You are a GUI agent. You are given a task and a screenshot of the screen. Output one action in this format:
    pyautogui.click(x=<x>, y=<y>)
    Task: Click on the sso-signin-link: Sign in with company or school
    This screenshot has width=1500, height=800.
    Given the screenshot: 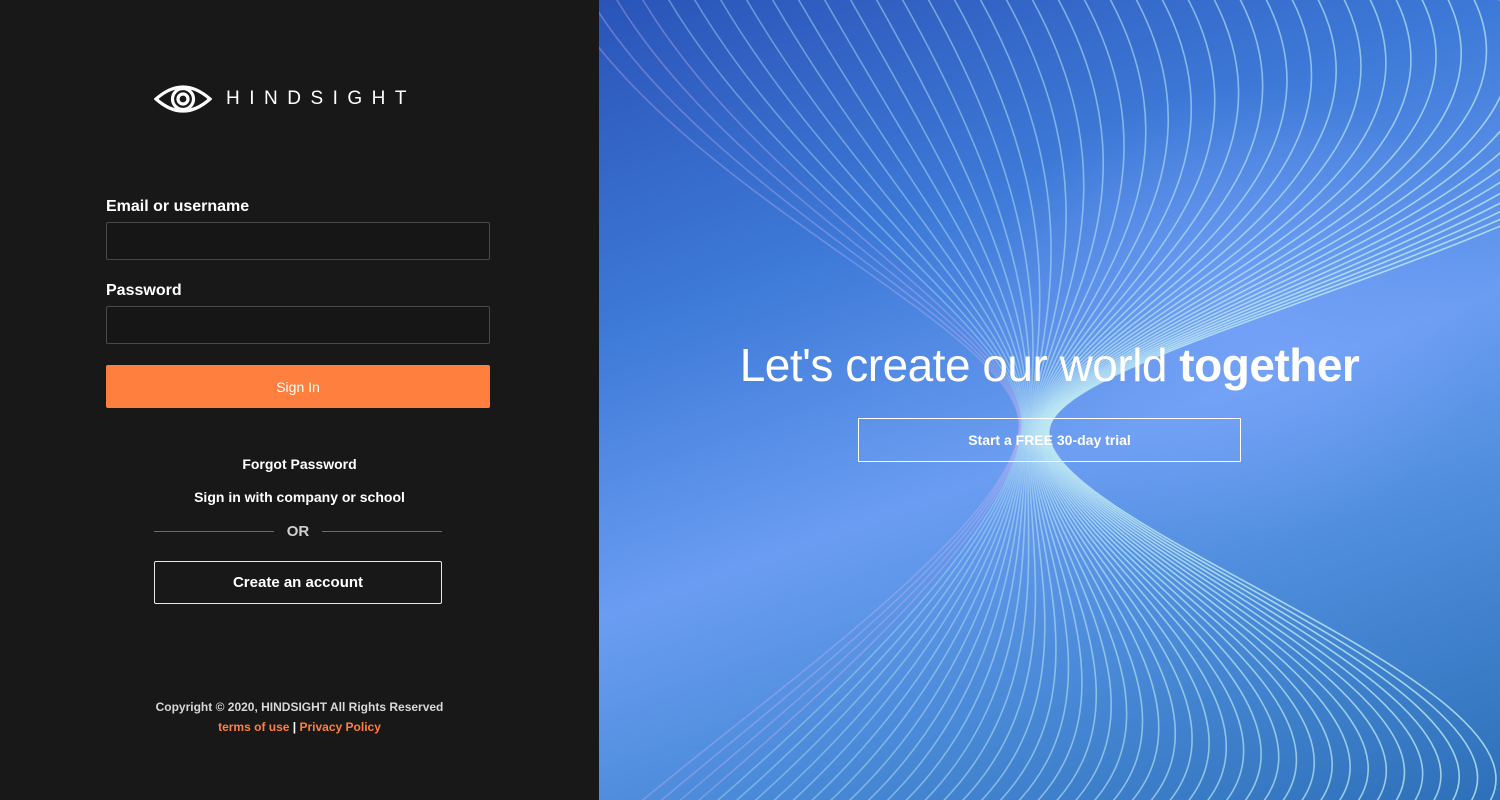 What is the action you would take?
    pyautogui.click(x=299, y=497)
    